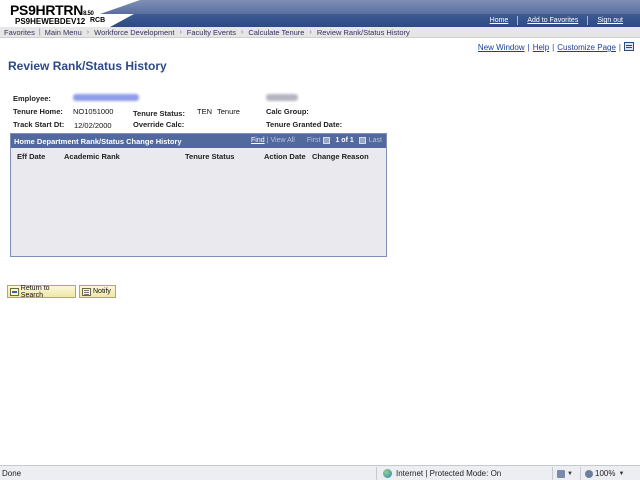 The image size is (640, 480). What do you see at coordinates (63, 32) in the screenshot?
I see `breadcrumb-main-menu: Main Menu` at bounding box center [63, 32].